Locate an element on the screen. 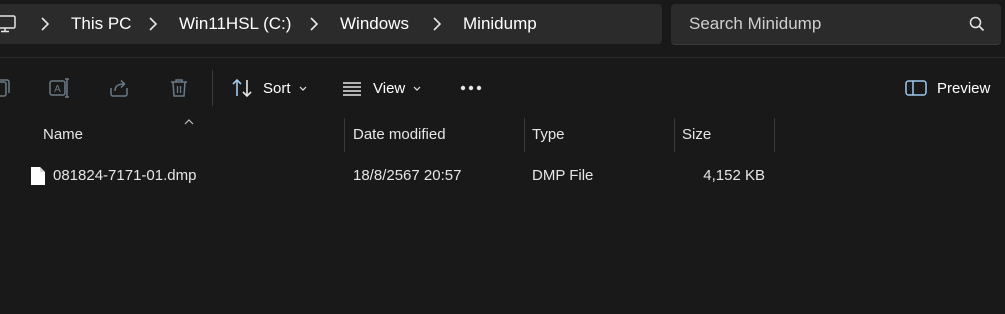  breadcrumb-minidump: Minidump is located at coordinates (500, 24).